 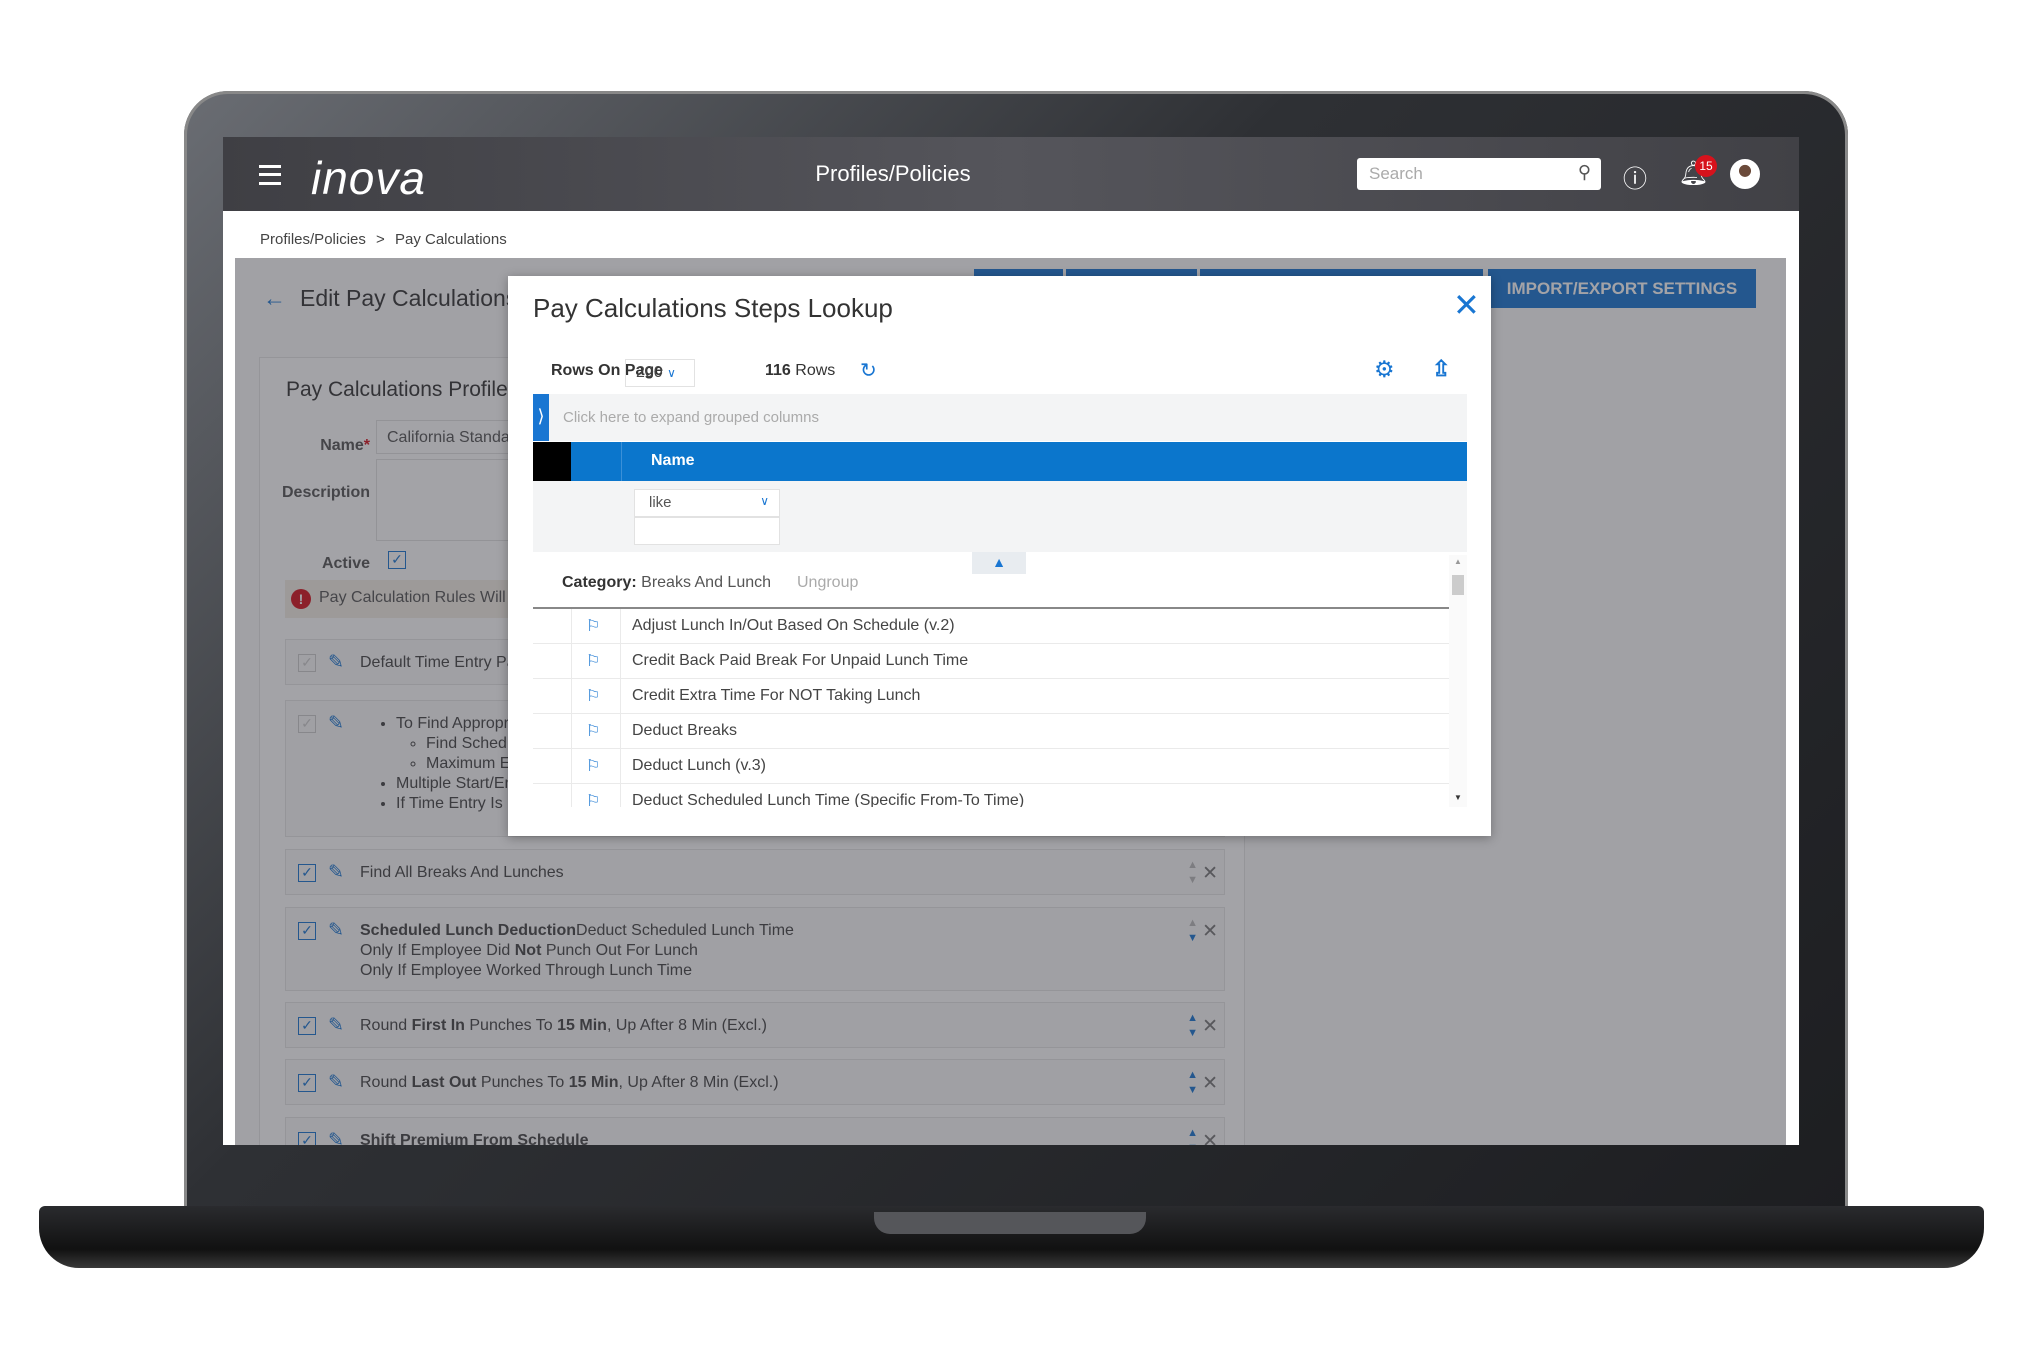 What do you see at coordinates (552, 461) in the screenshot?
I see `header-select-cell` at bounding box center [552, 461].